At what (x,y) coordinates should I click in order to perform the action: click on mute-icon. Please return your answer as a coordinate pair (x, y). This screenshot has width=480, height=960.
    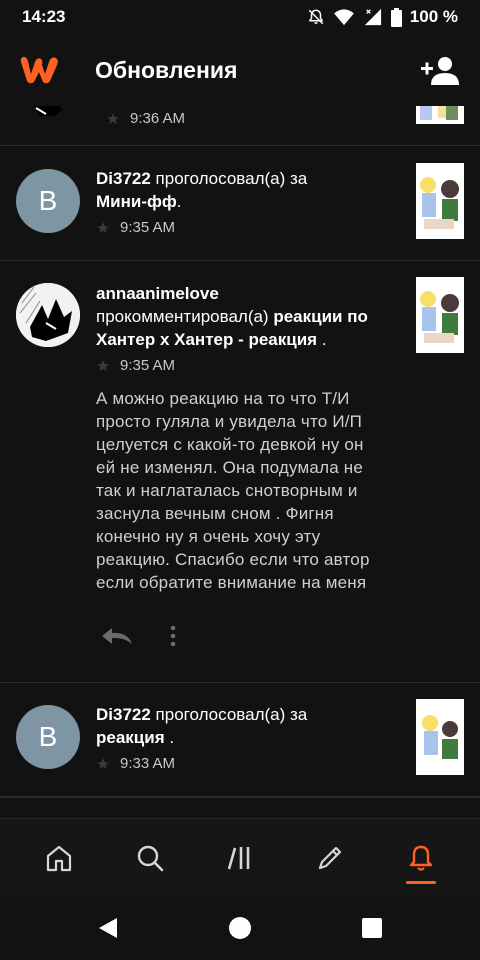
    Looking at the image, I should click on (316, 17).